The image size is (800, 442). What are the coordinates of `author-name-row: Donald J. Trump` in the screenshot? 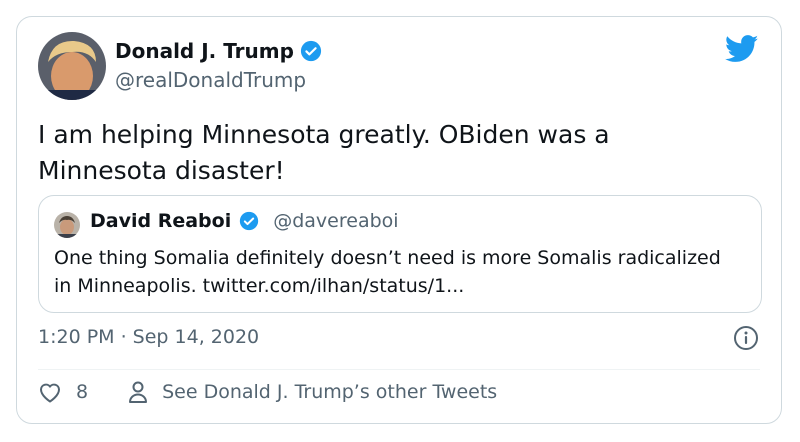 It's located at (218, 51).